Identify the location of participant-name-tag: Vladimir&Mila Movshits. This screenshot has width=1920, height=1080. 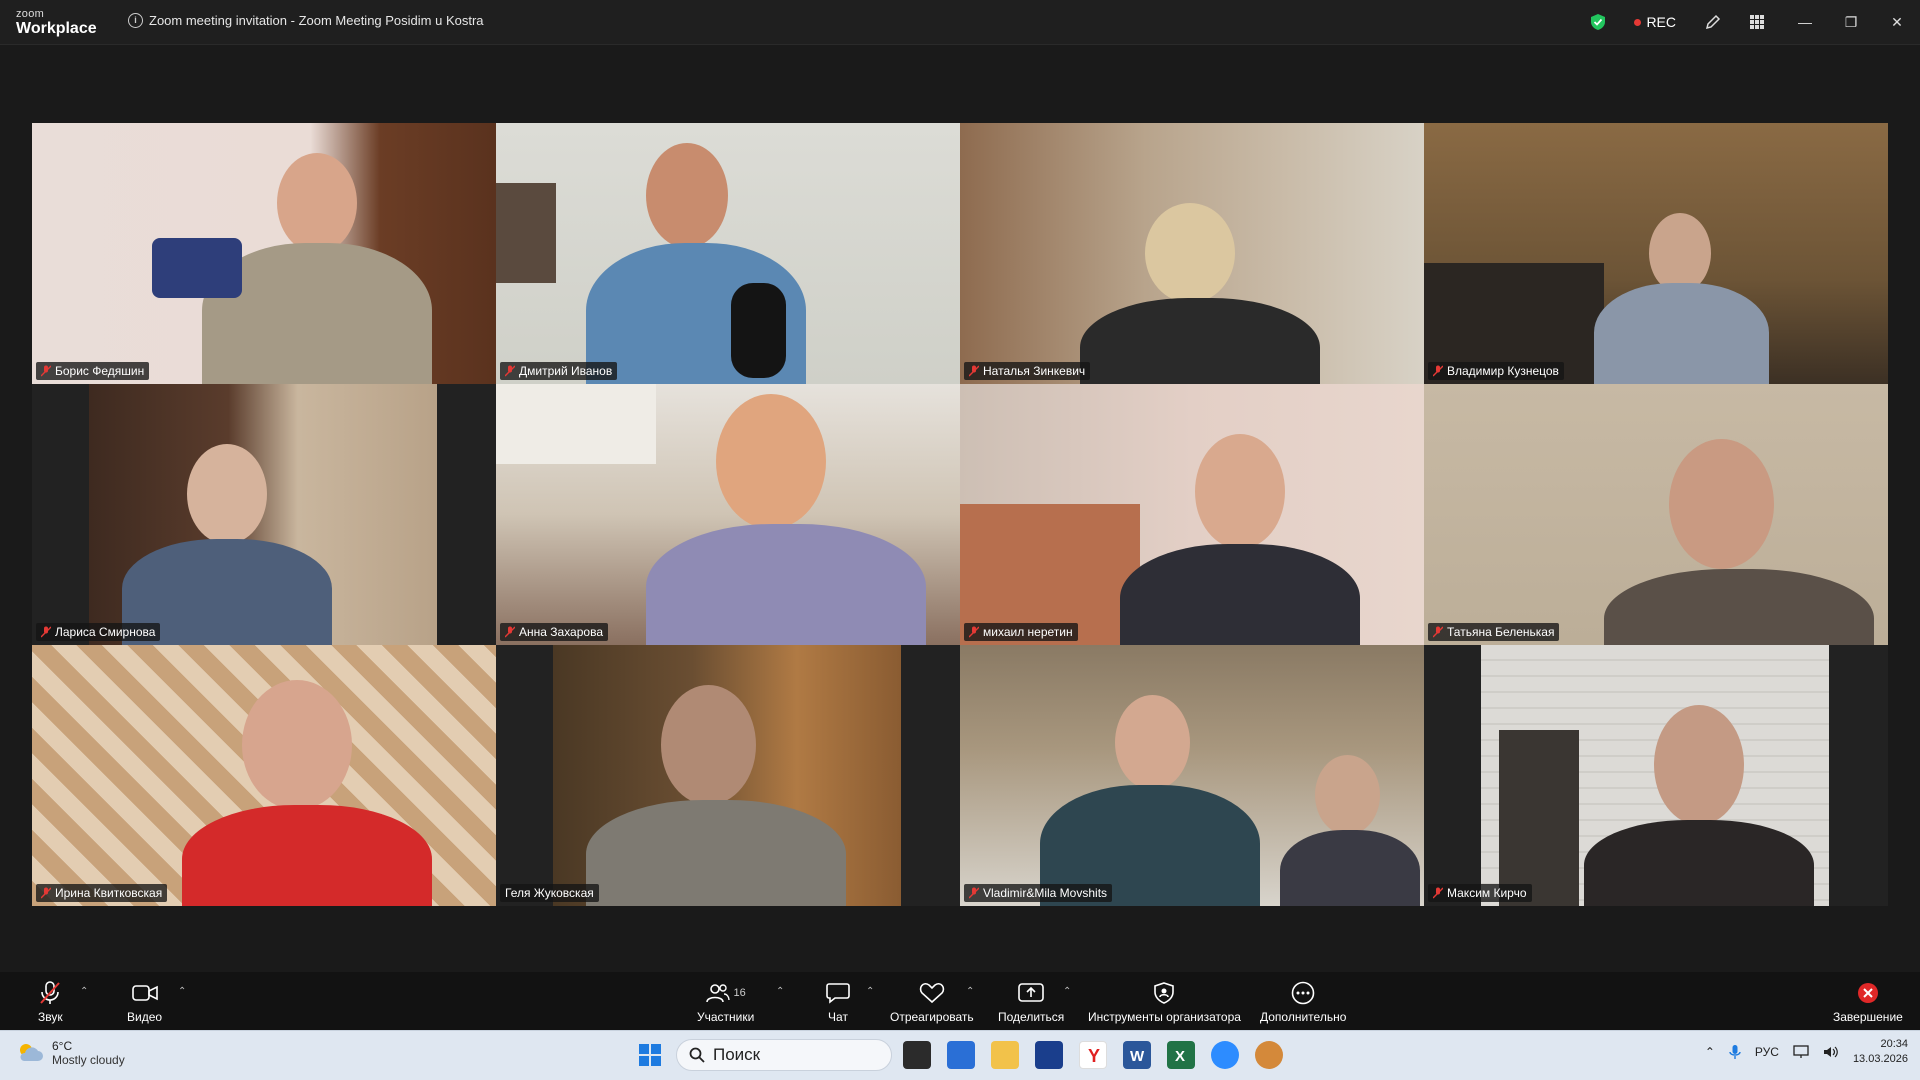
(1038, 893).